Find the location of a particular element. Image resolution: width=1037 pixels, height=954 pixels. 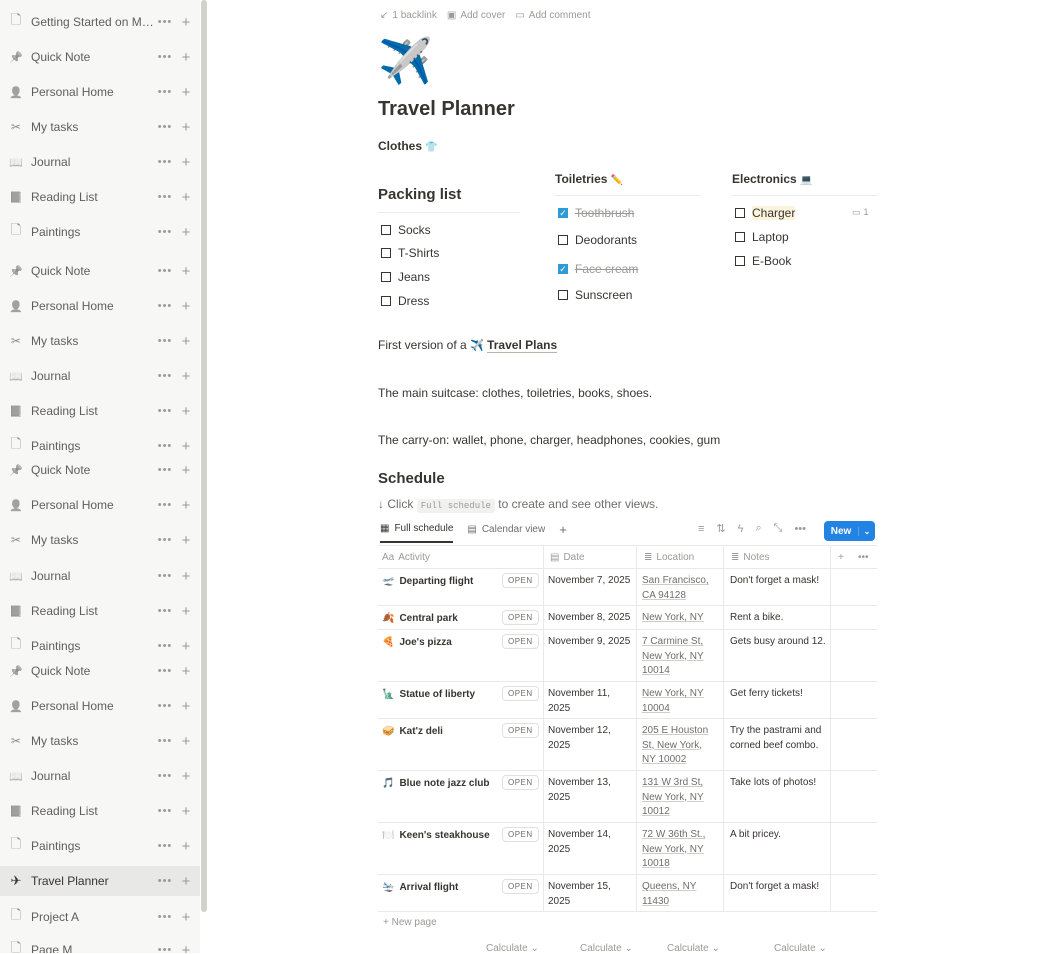

sidebar-item: 🗋 Paintings ••• + is located at coordinates (100, 232).